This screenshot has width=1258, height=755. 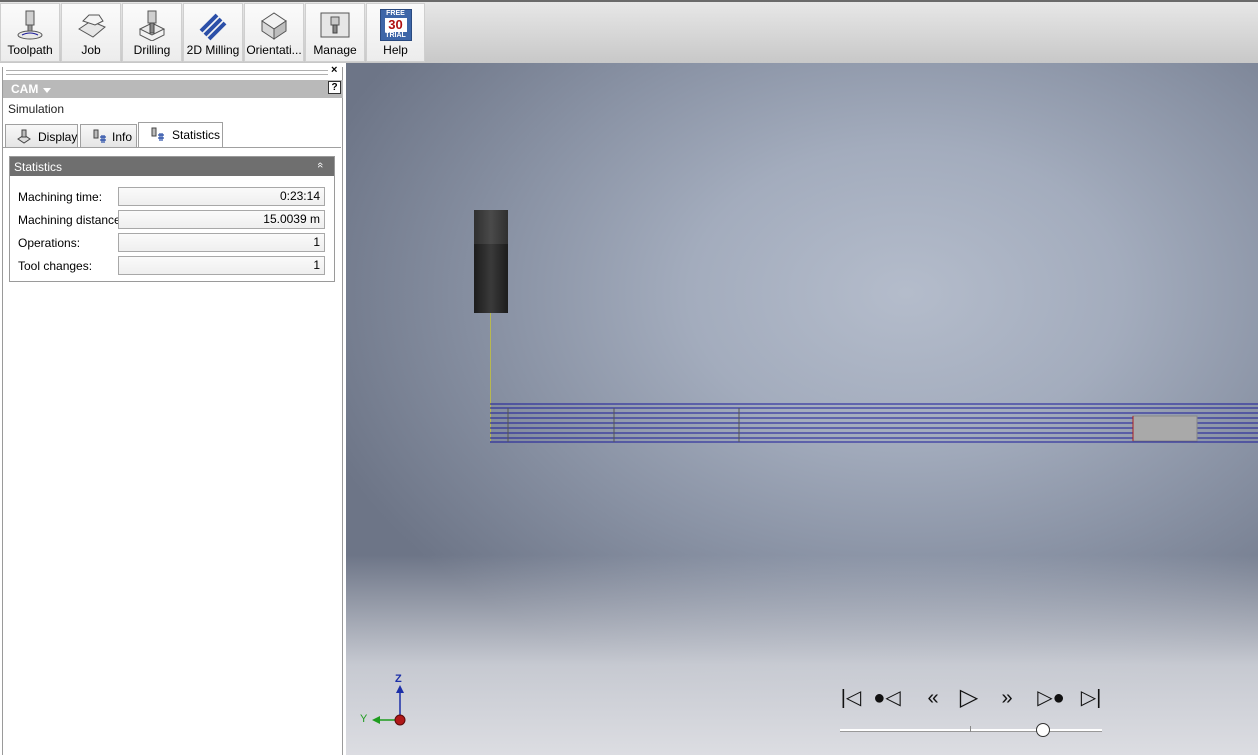 I want to click on panel-subtitle: Simulation, so click(x=36, y=109).